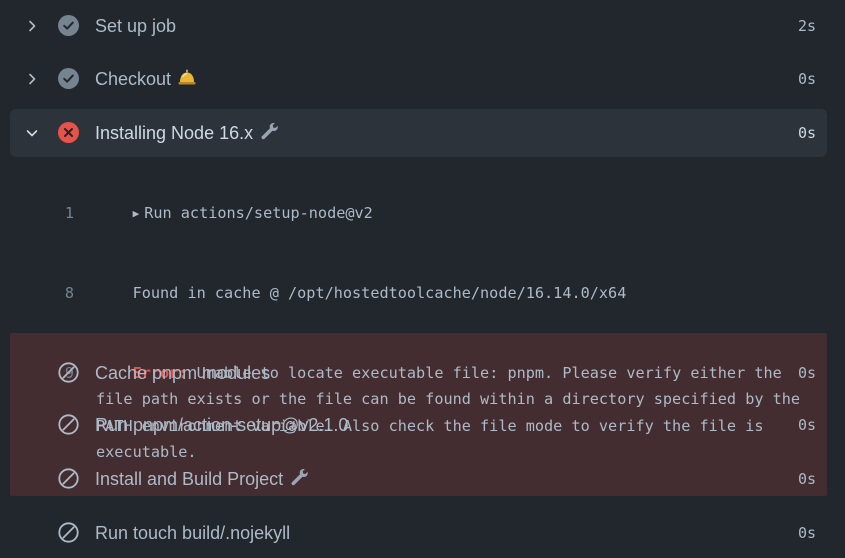  Describe the element at coordinates (806, 26) in the screenshot. I see `step-duration: 2s` at that location.